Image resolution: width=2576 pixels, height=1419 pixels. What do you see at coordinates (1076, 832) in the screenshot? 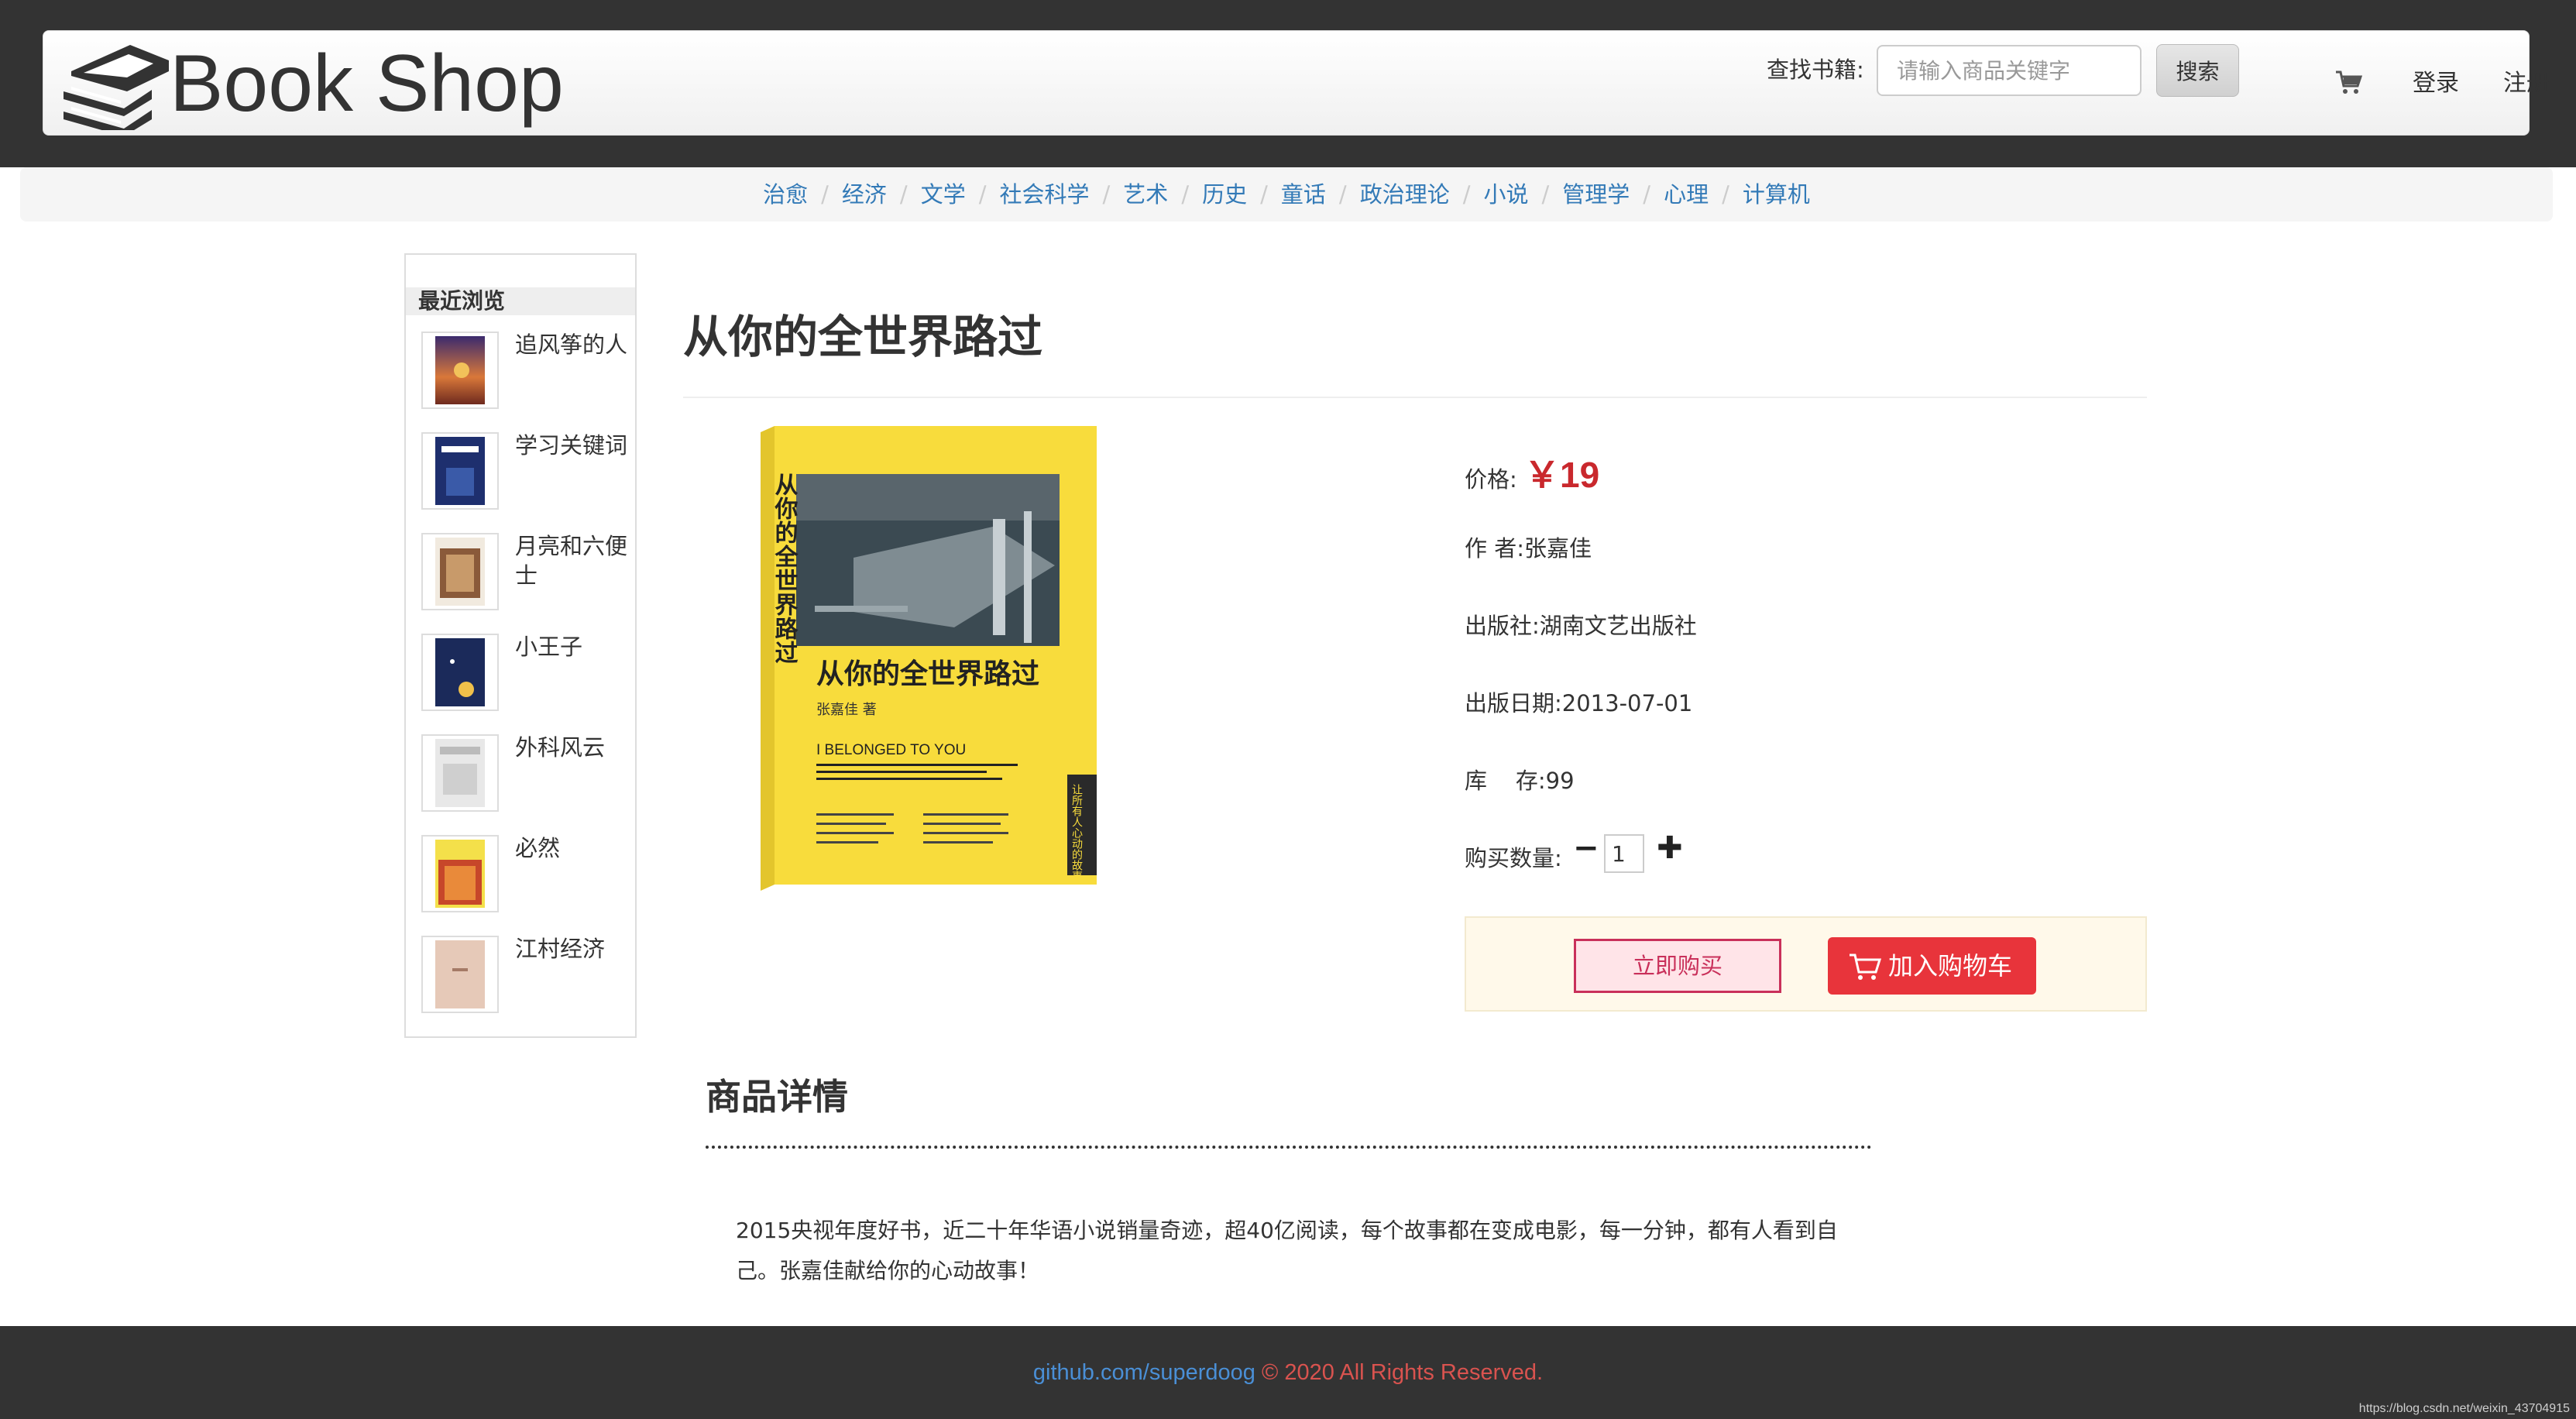
I see `cover-side-text: 让所有人心动的故事` at bounding box center [1076, 832].